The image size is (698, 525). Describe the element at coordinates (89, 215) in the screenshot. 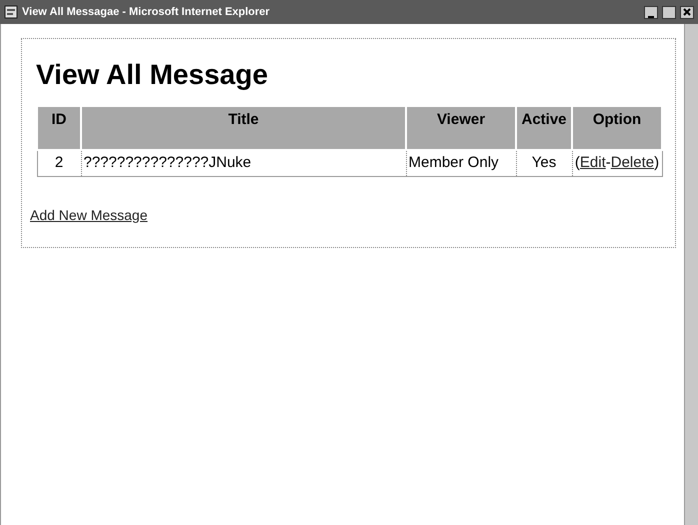

I see `add-new-message-link: Add New Message` at that location.